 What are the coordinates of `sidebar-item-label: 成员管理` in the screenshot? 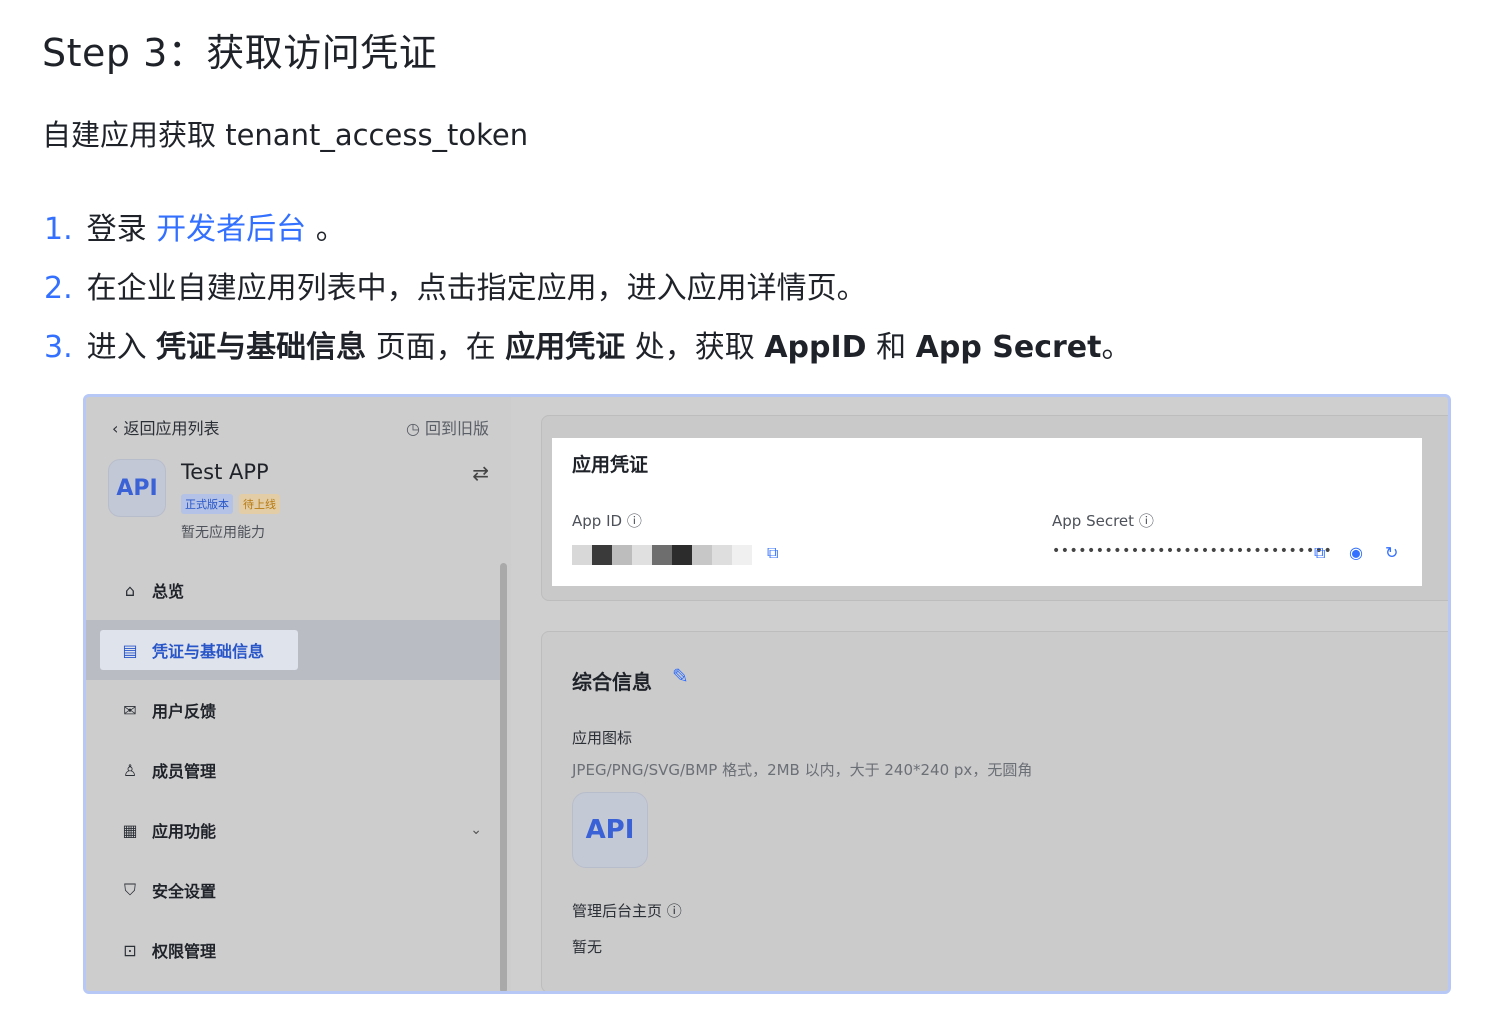 It's located at (184, 771).